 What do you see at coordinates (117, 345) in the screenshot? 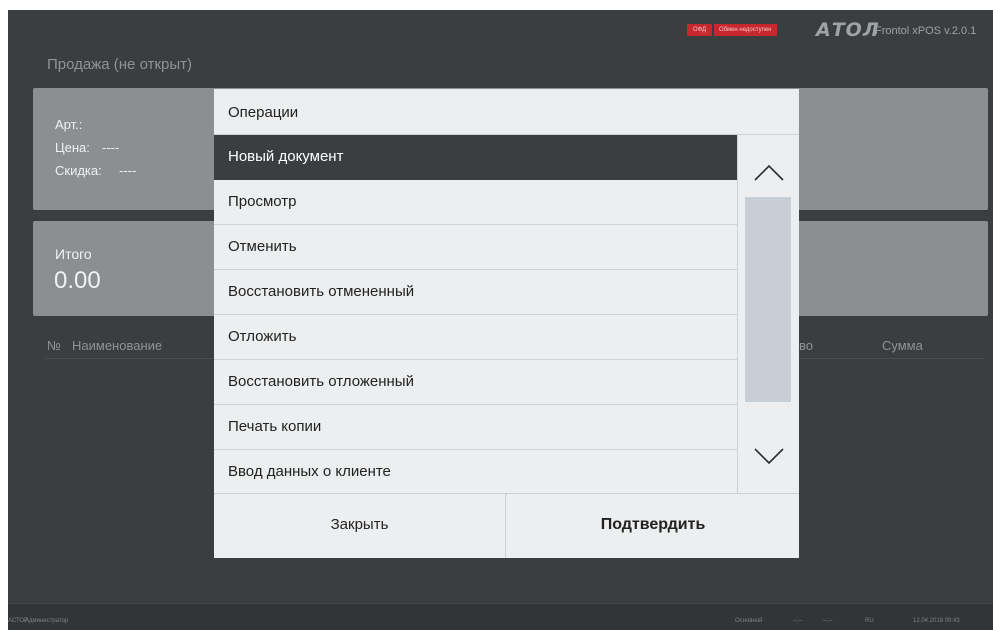
I see `column-header-name: Наименование` at bounding box center [117, 345].